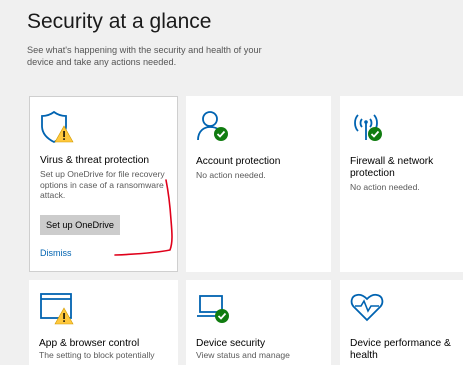  What do you see at coordinates (213, 128) in the screenshot?
I see `account-check-icon` at bounding box center [213, 128].